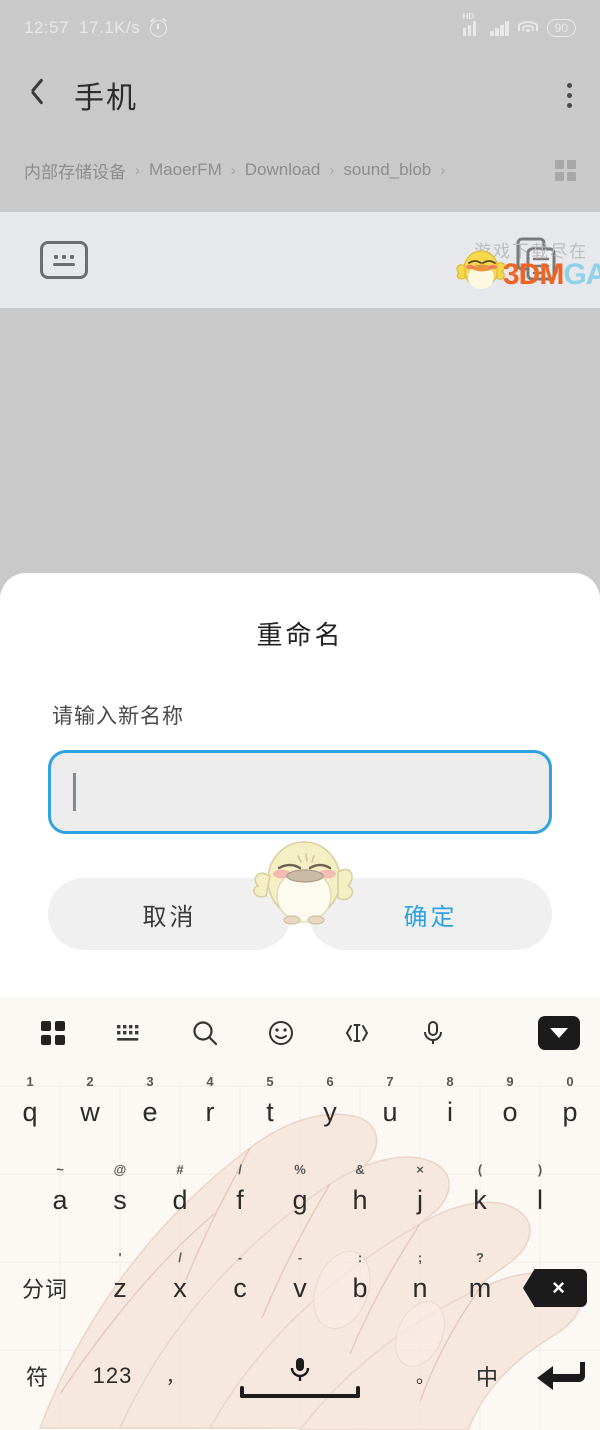  I want to click on key-label: g, so click(300, 1199).